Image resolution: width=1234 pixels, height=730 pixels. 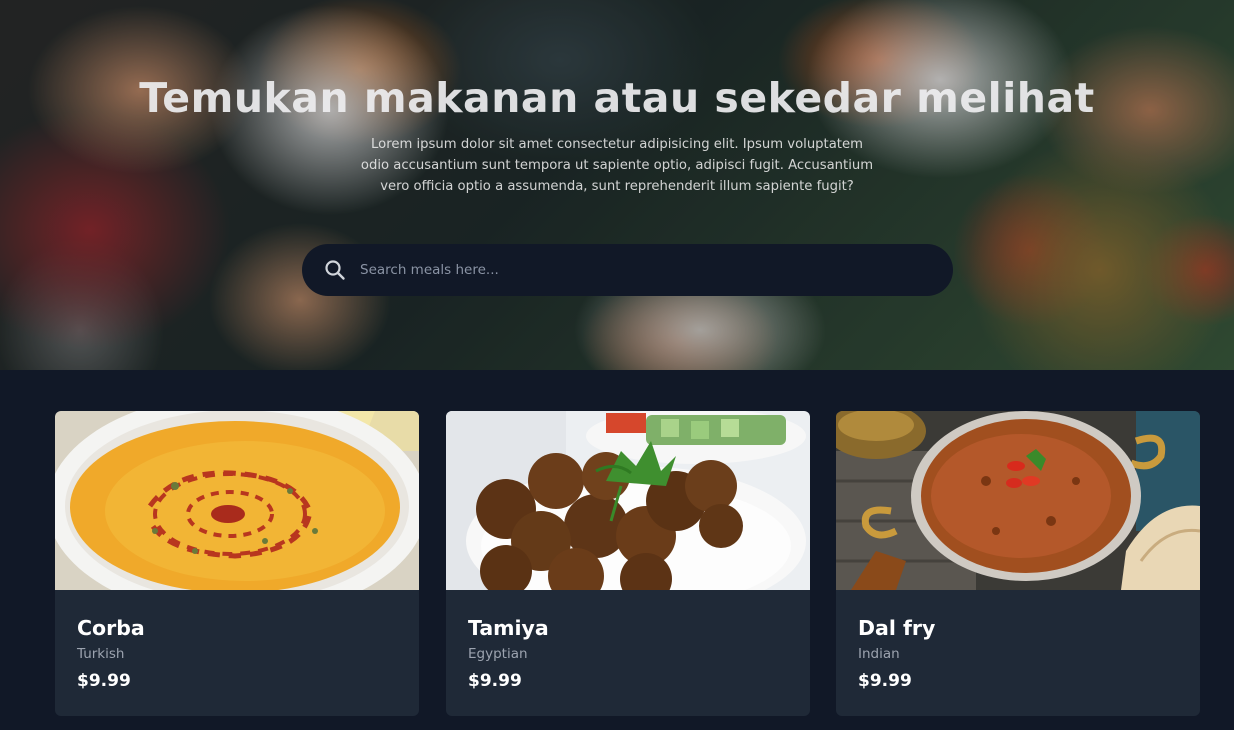 I want to click on meal-card: Tamiya Egyptian $9.99, so click(x=628, y=563).